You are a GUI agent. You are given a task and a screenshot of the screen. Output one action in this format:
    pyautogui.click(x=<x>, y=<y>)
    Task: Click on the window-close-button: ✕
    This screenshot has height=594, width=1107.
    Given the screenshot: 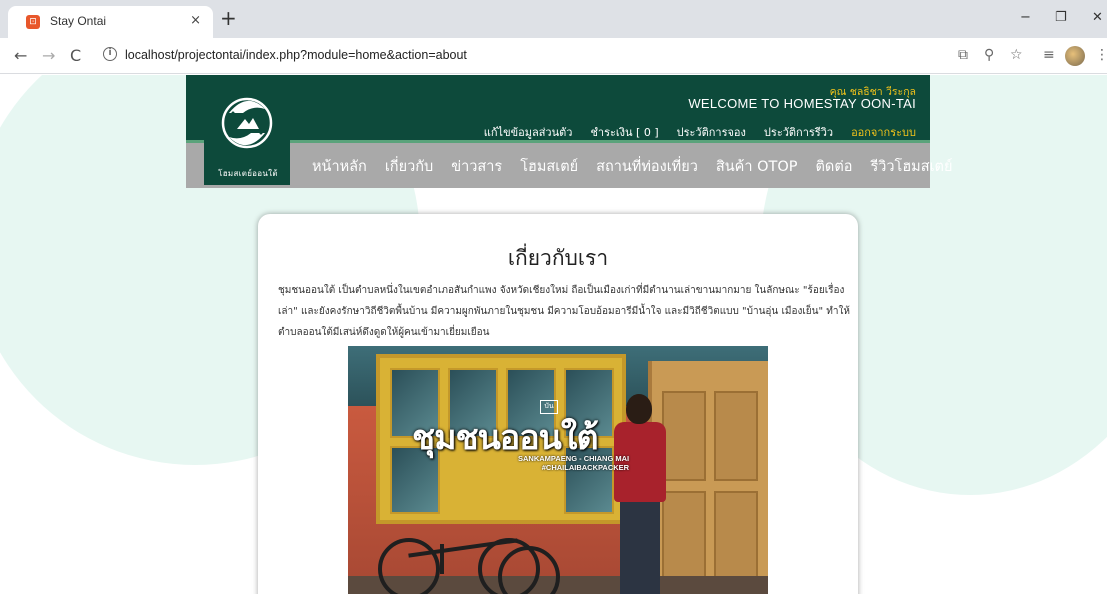 What is the action you would take?
    pyautogui.click(x=1097, y=17)
    